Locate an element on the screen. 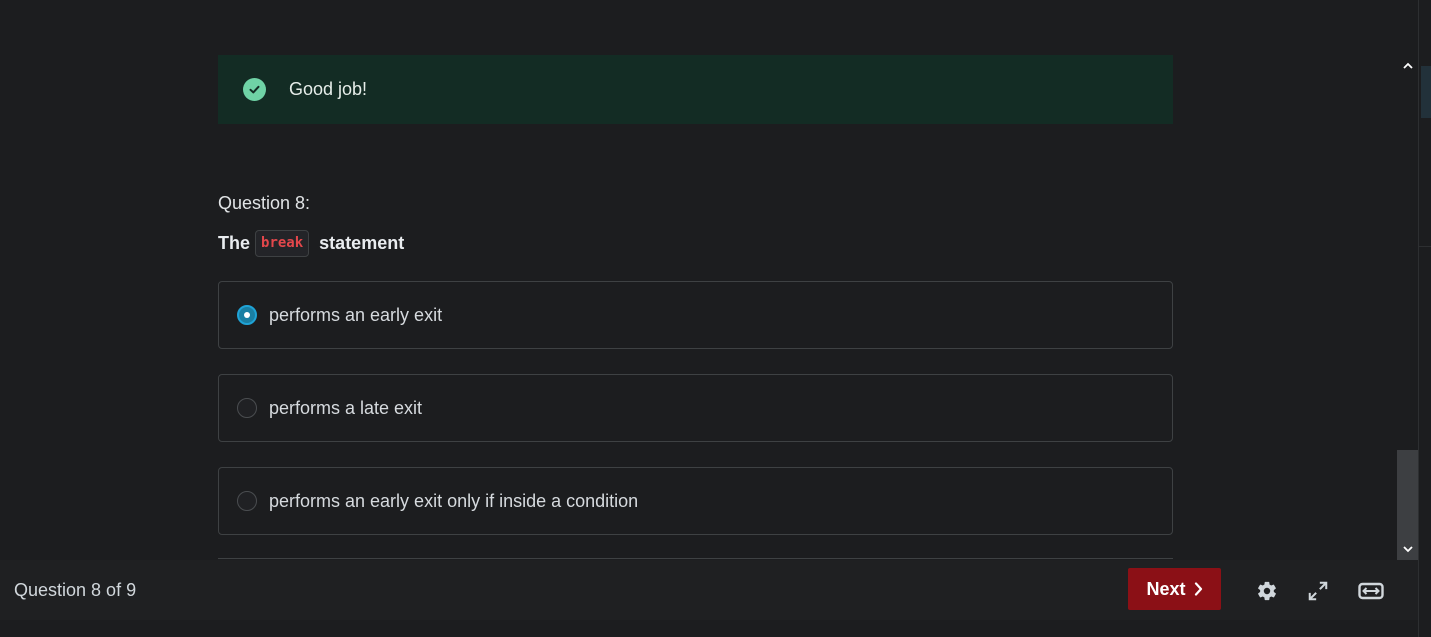 Image resolution: width=1431 pixels, height=637 pixels. question-progress: Question 8 of 9 is located at coordinates (75, 590).